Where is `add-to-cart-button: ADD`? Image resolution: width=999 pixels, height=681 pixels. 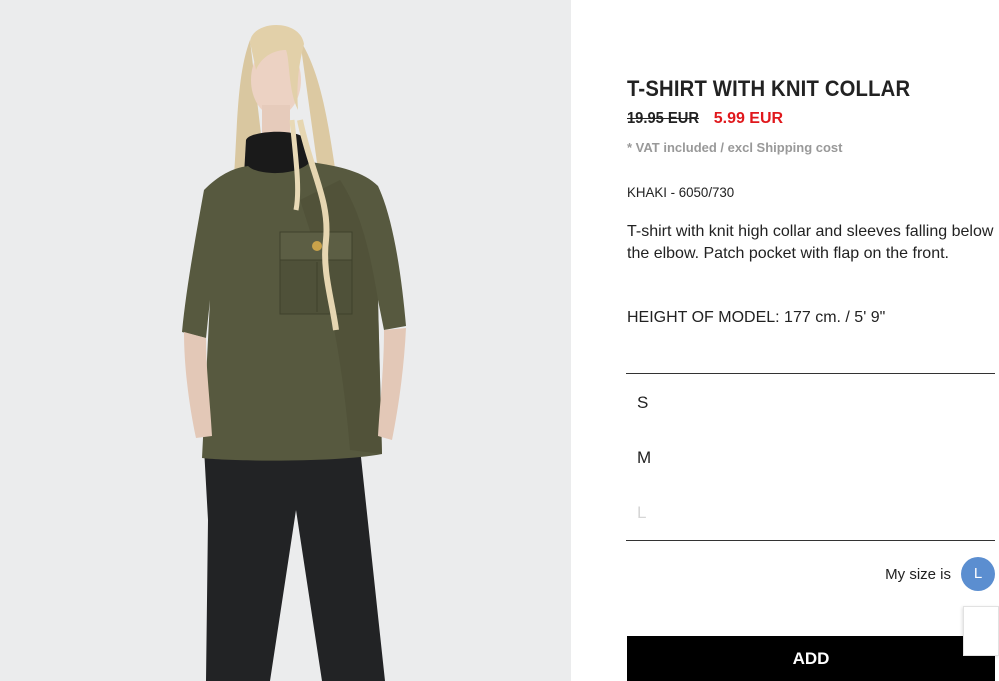 add-to-cart-button: ADD is located at coordinates (811, 658).